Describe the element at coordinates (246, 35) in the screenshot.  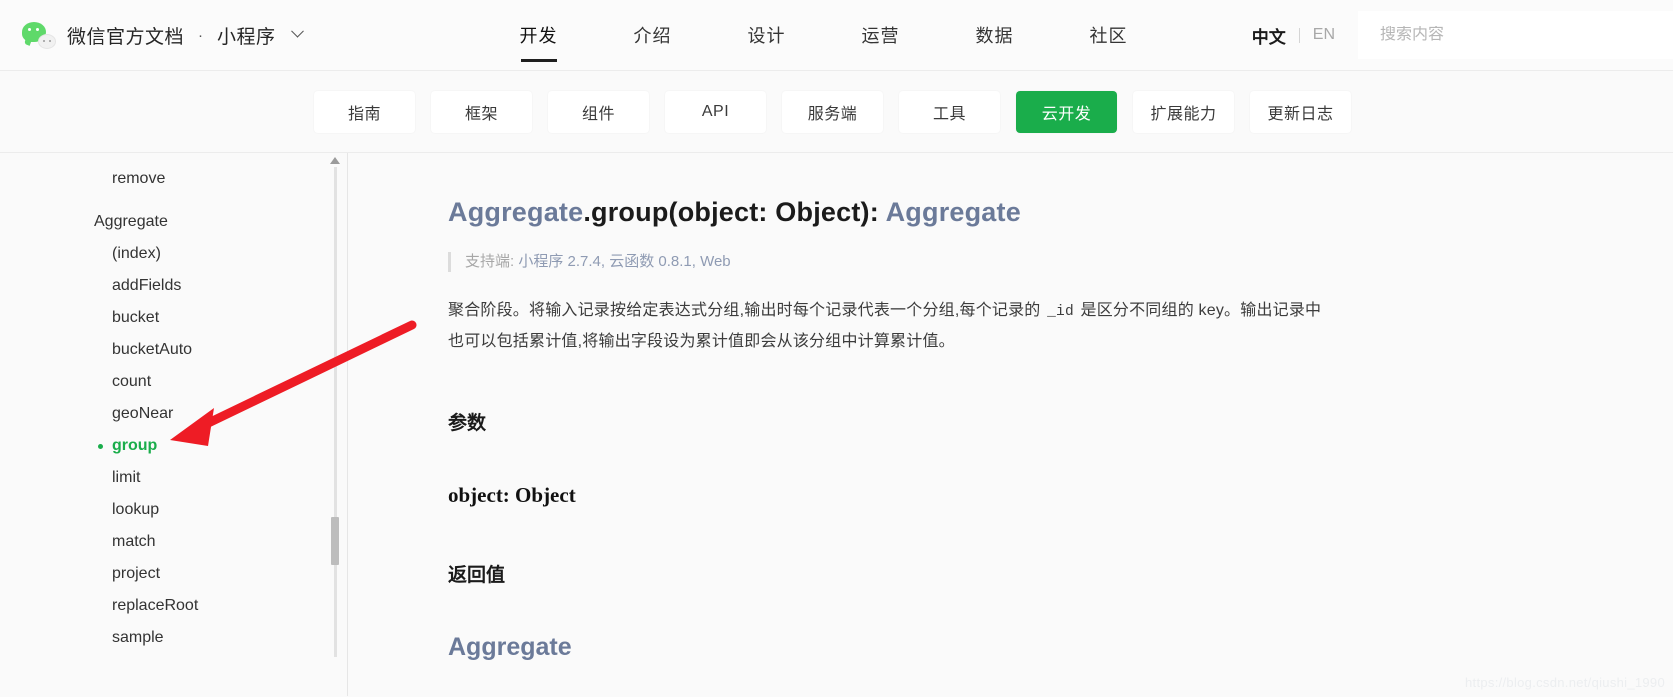
I see `product-selector-label: 小程序` at that location.